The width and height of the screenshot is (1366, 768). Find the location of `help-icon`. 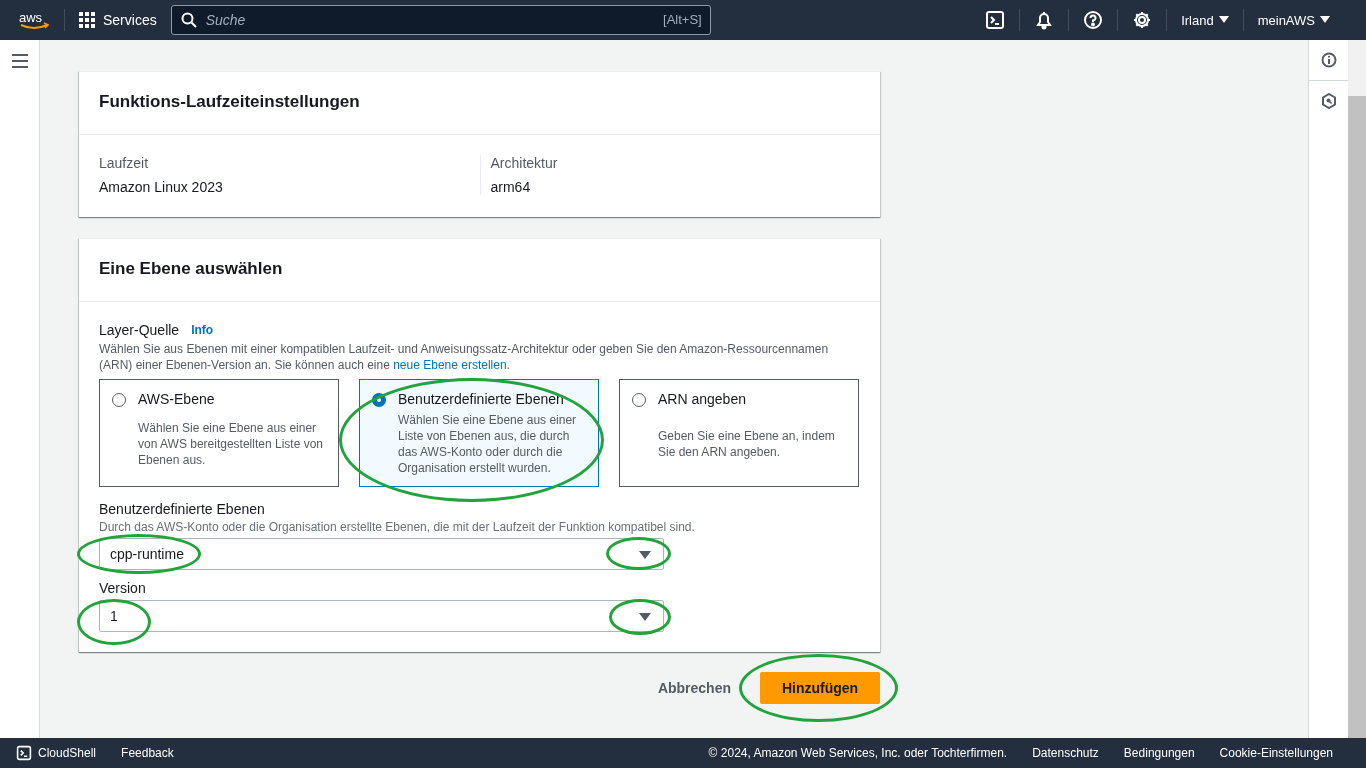

help-icon is located at coordinates (1093, 20).